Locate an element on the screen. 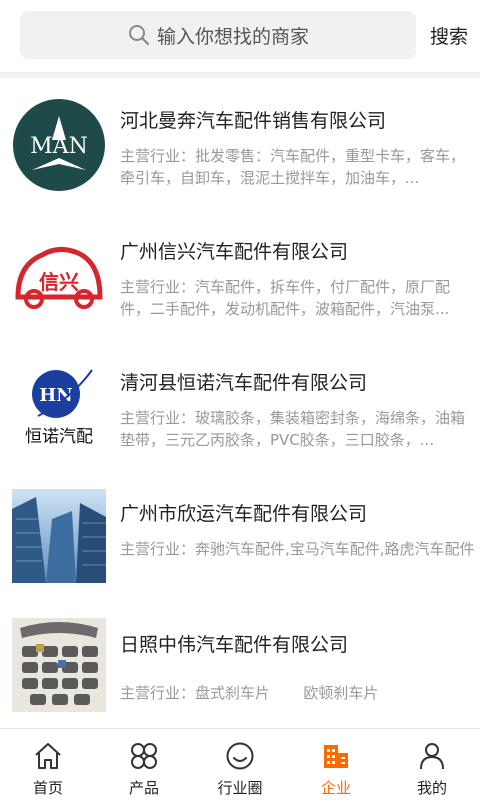 Image resolution: width=480 pixels, height=801 pixels. tab-label: 产品 is located at coordinates (143, 788).